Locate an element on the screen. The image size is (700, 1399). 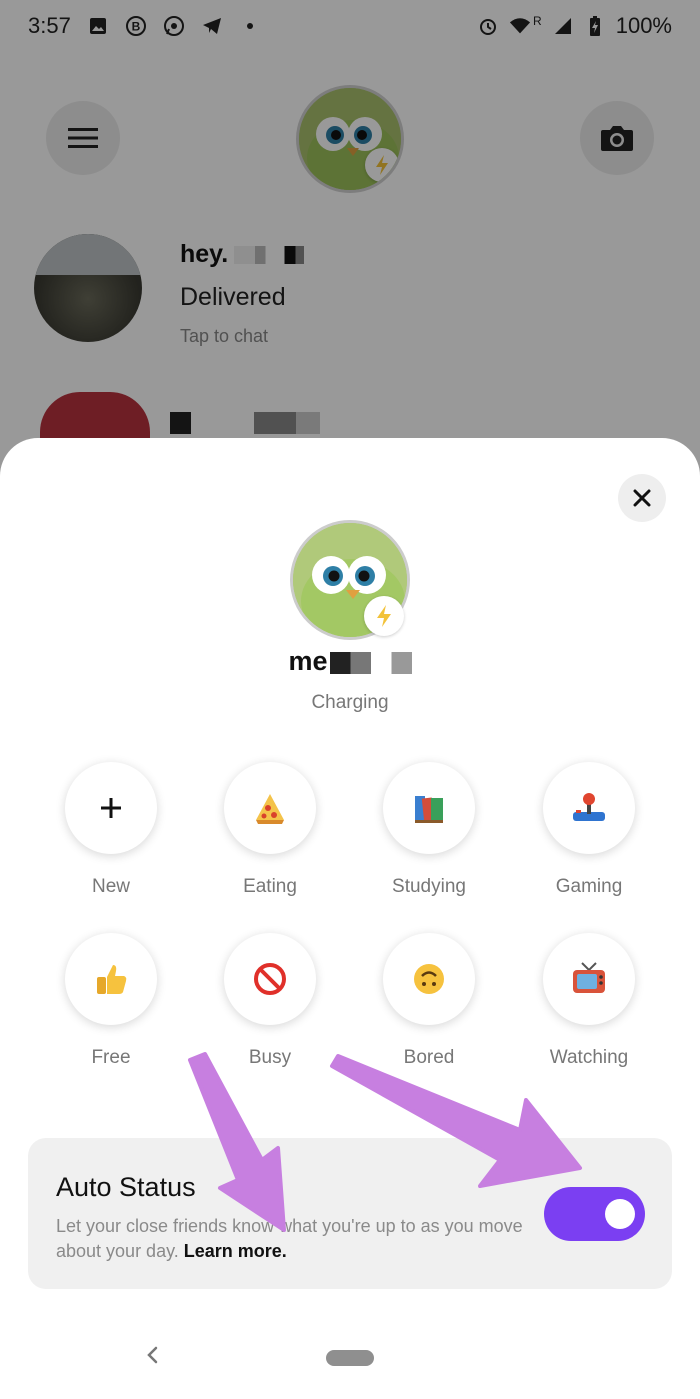
upside-down-face-icon is located at coordinates (429, 979).